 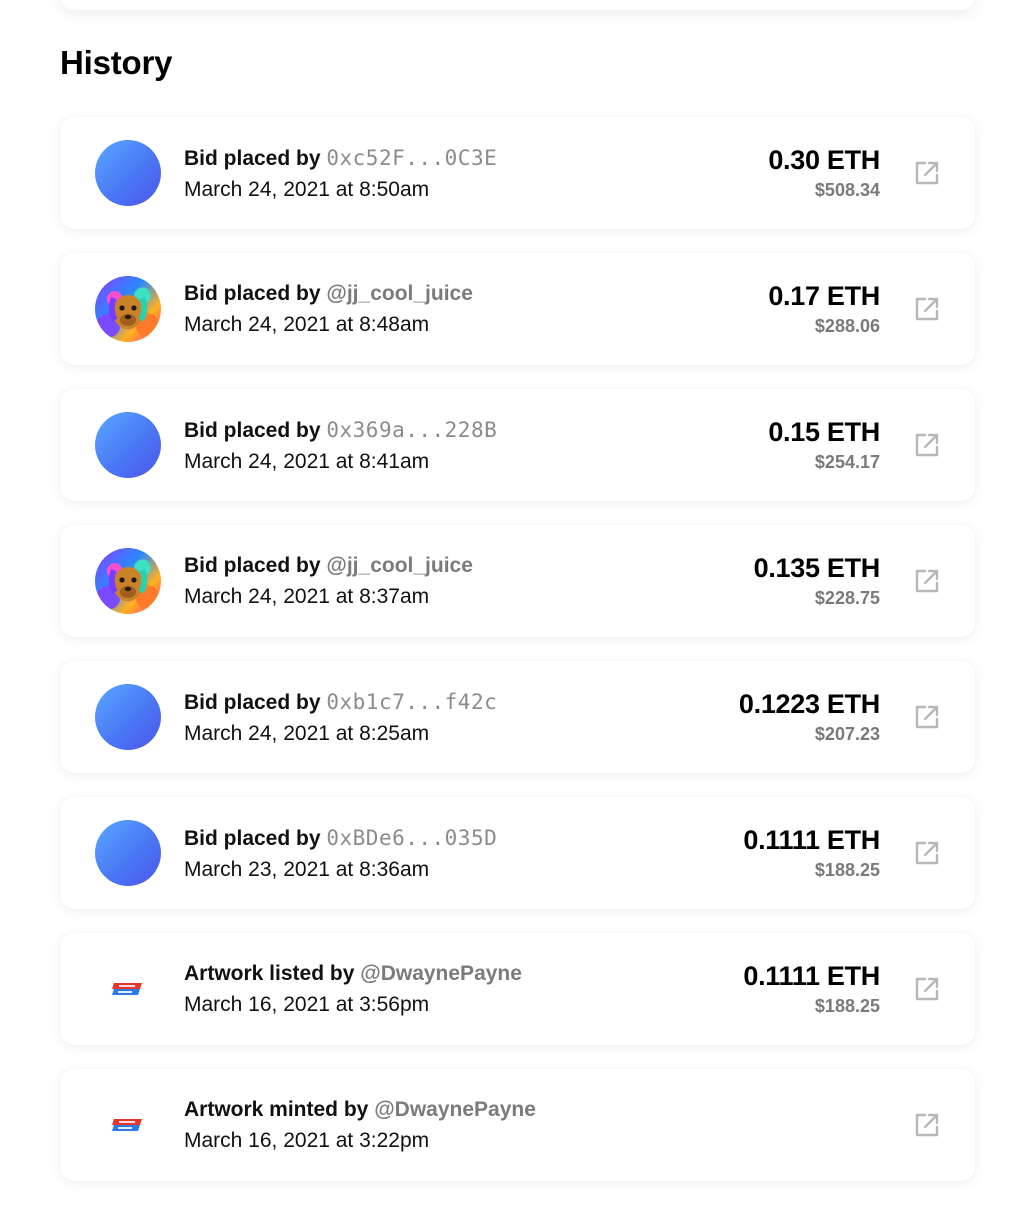 I want to click on row-action: Bid placed by 0xb1c7...f42c, so click(x=340, y=702).